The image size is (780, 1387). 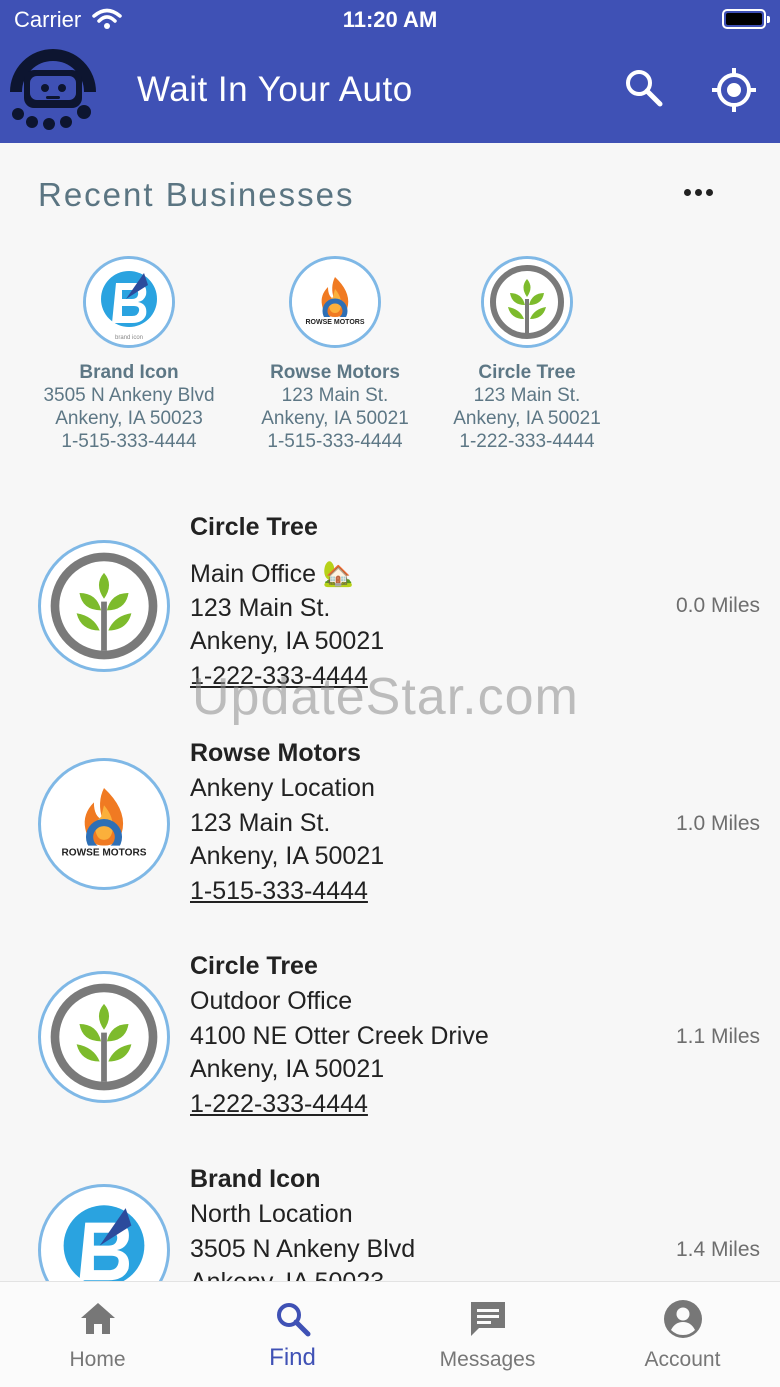 I want to click on nav-home: Home, so click(x=97, y=1334).